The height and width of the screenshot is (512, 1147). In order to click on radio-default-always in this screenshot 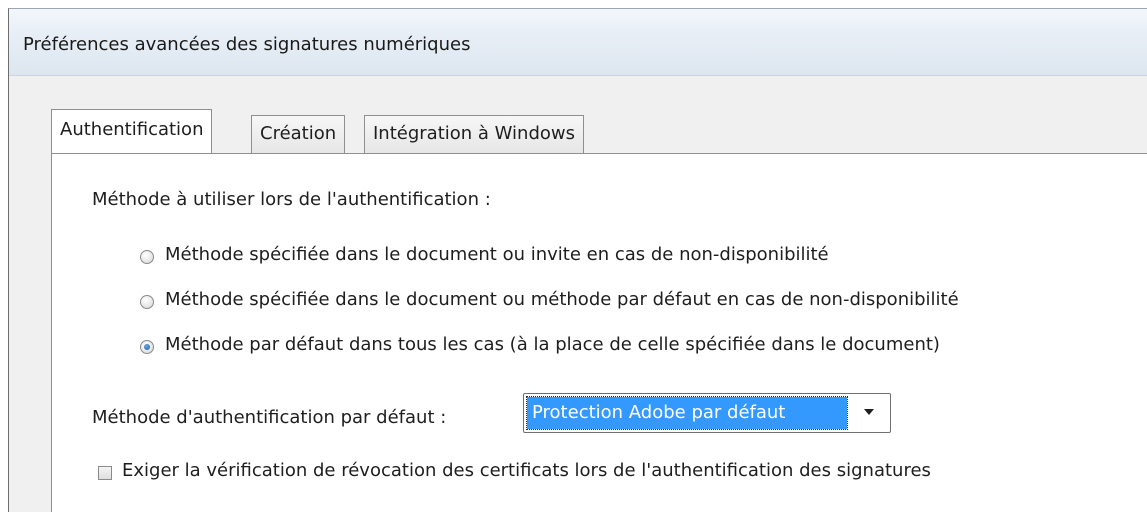, I will do `click(147, 347)`.